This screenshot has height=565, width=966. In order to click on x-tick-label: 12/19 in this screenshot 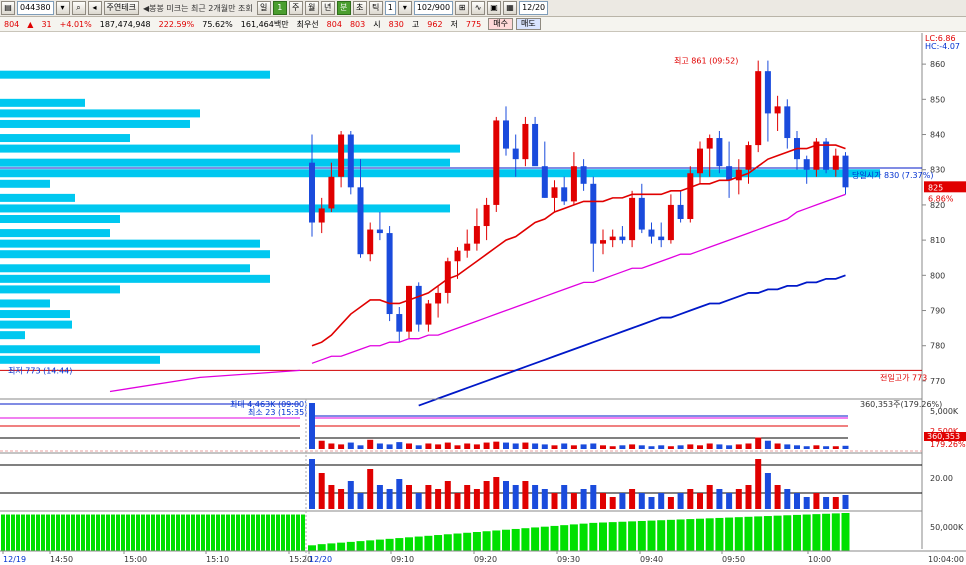, I will do `click(14, 559)`.